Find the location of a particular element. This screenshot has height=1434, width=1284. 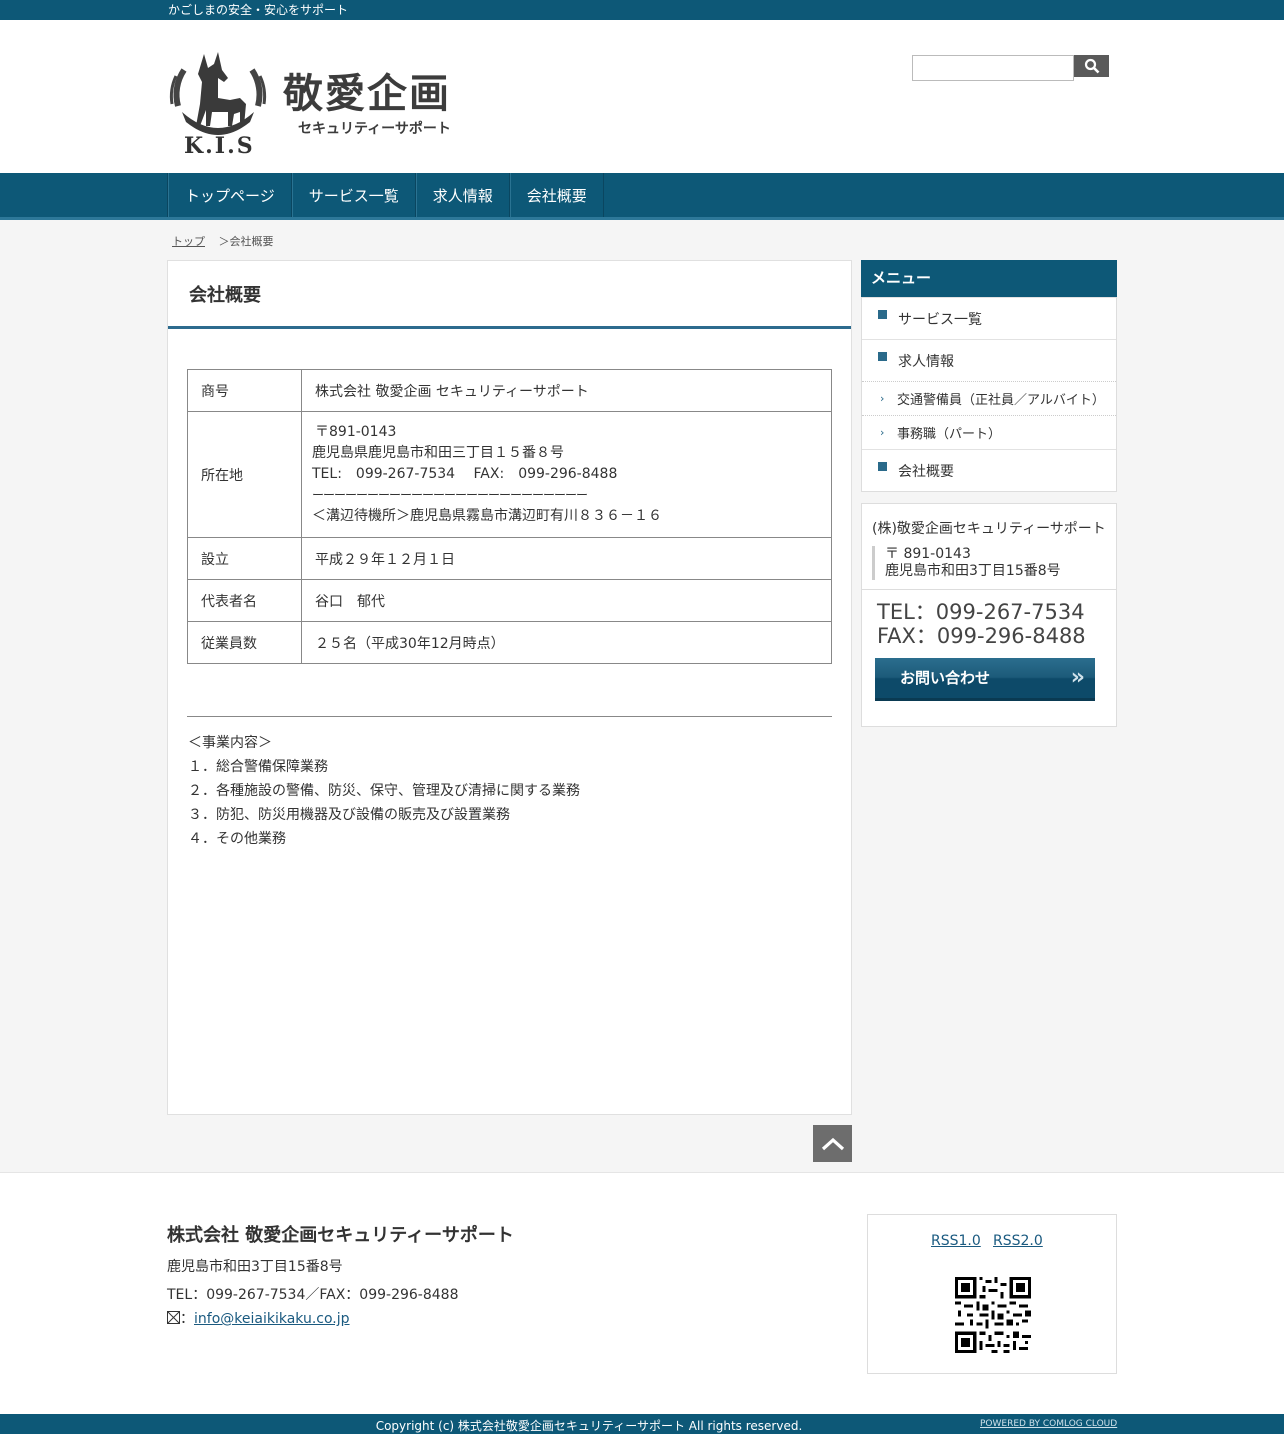

nav-item-recruit: 求人情報 is located at coordinates (462, 195).